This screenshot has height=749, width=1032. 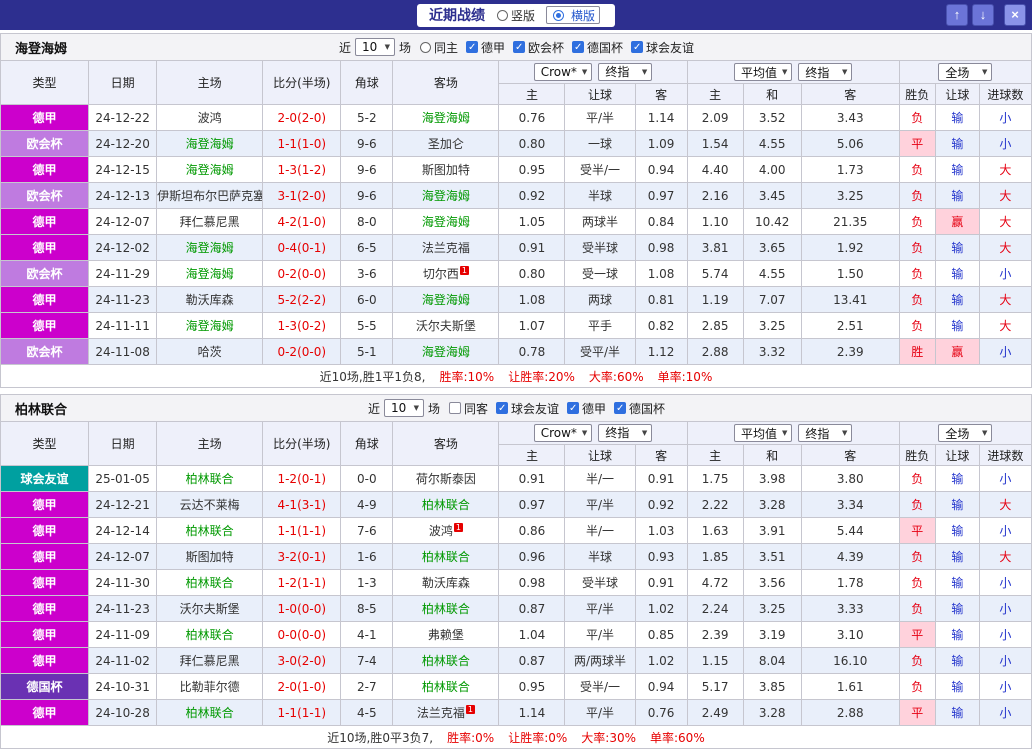 What do you see at coordinates (559, 15) in the screenshot?
I see `horizontal-radio` at bounding box center [559, 15].